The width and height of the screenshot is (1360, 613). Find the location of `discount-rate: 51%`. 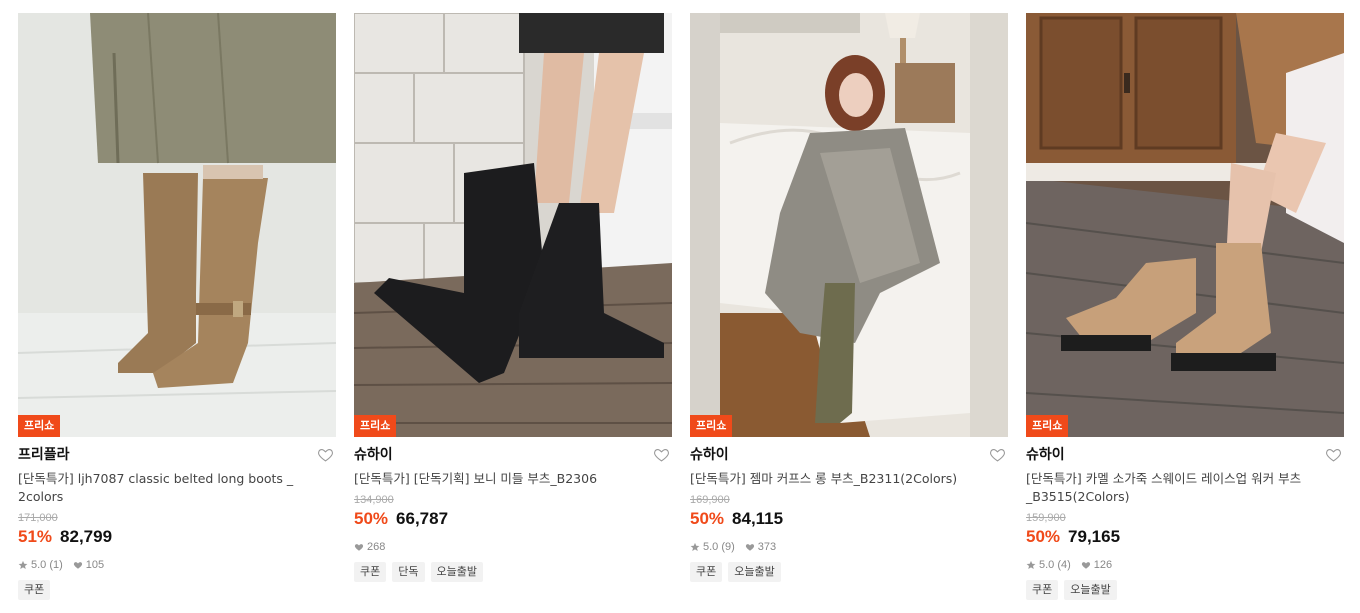

discount-rate: 51% is located at coordinates (35, 536).